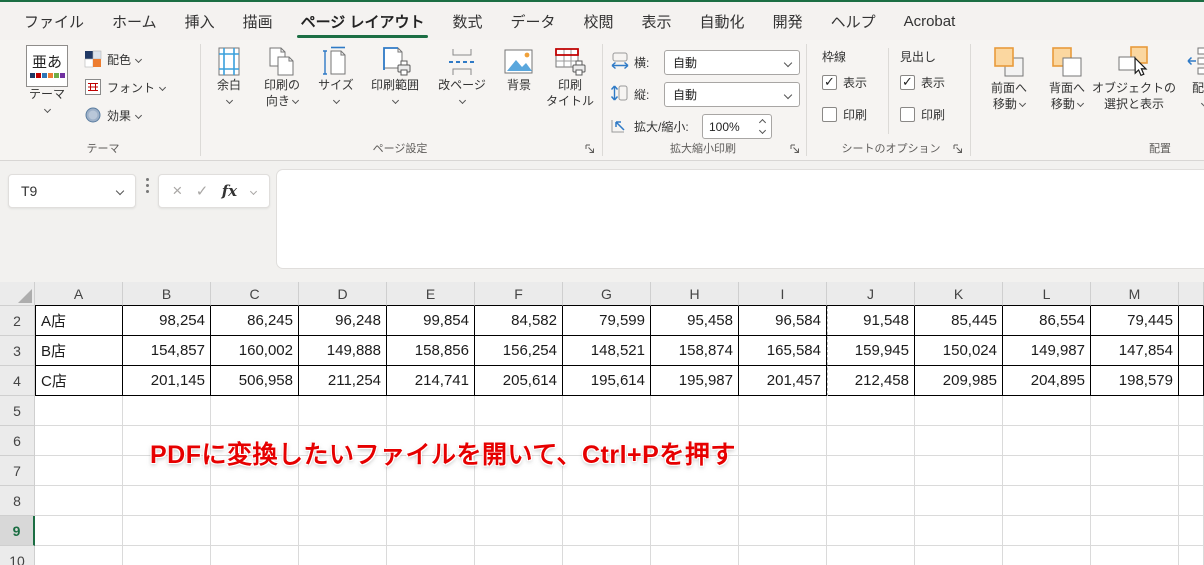 This screenshot has height=565, width=1204. I want to click on cell-B2: 98,254, so click(167, 321).